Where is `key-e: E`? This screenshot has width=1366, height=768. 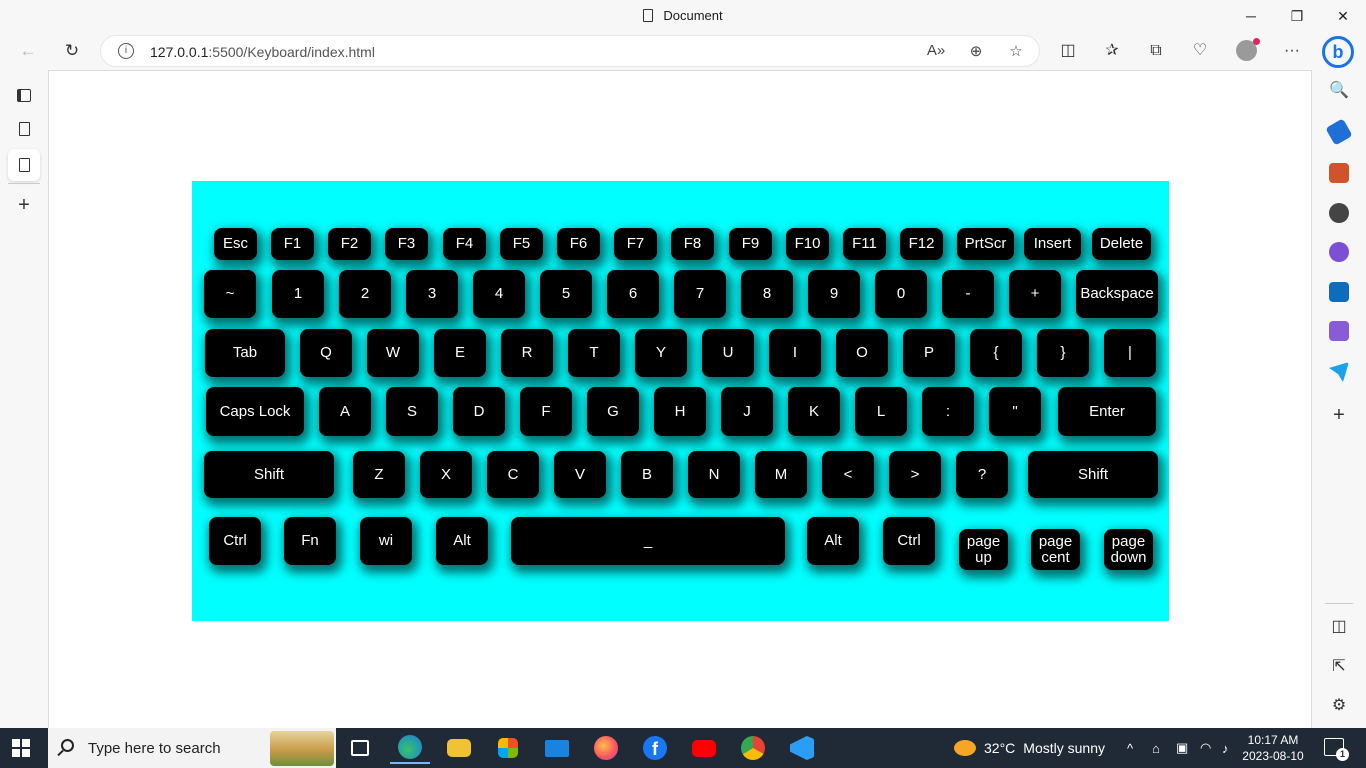
key-e: E is located at coordinates (460, 353).